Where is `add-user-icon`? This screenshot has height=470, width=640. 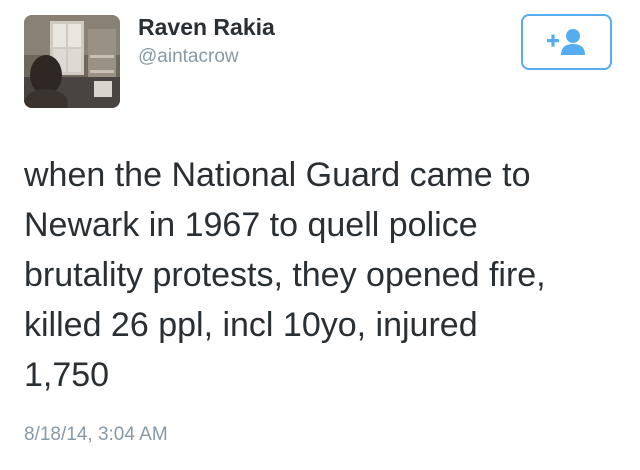
add-user-icon is located at coordinates (565, 42).